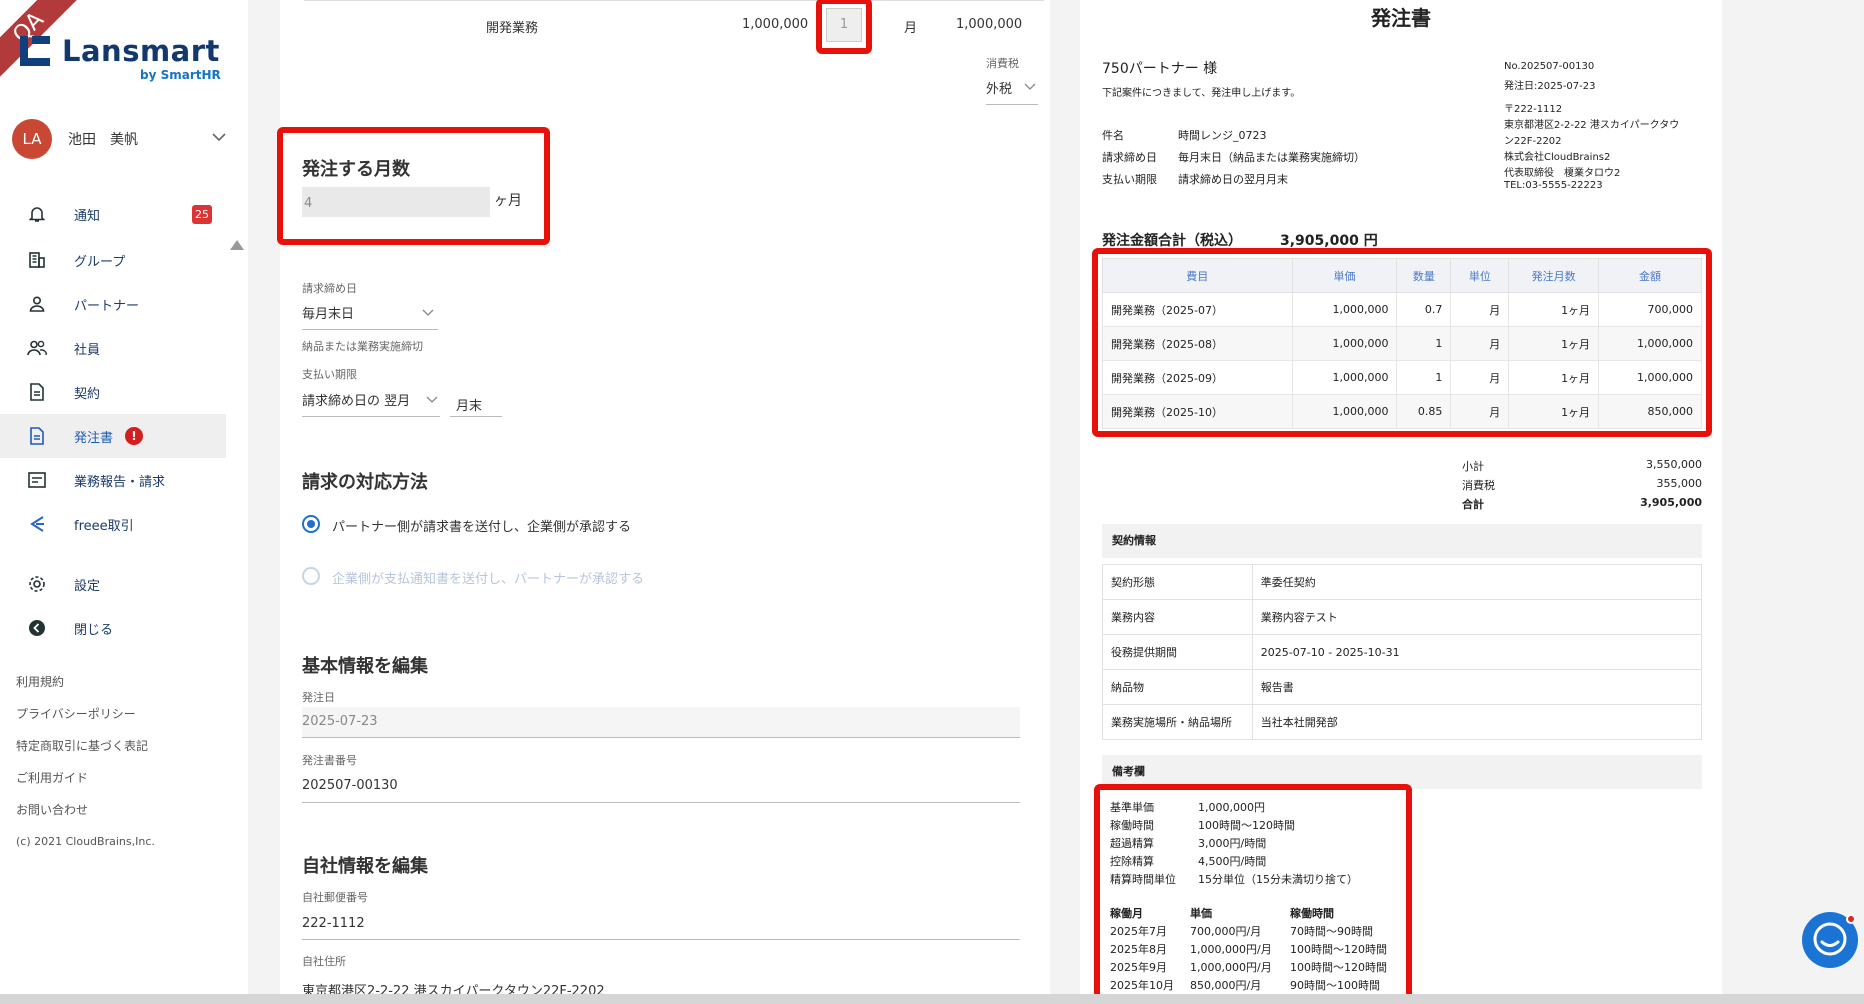 The height and width of the screenshot is (1004, 1864). I want to click on sidebar-item-groups: グループ, so click(113, 260).